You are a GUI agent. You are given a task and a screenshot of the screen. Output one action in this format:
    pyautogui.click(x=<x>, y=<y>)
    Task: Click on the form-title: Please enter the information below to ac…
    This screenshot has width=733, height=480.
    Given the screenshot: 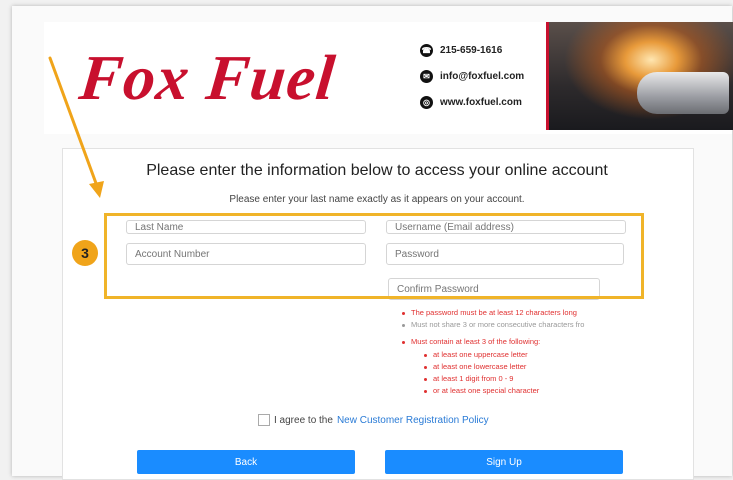 What is the action you would take?
    pyautogui.click(x=377, y=170)
    